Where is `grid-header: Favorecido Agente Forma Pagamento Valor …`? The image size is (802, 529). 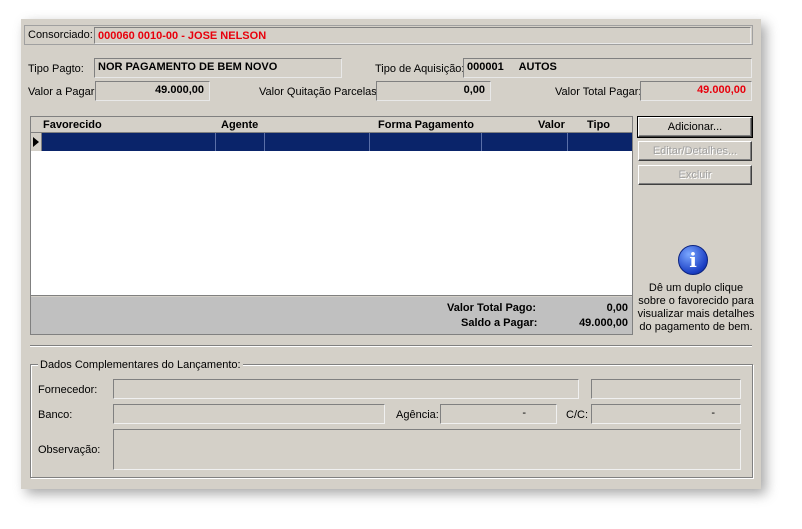
grid-header: Favorecido Agente Forma Pagamento Valor … is located at coordinates (331, 125).